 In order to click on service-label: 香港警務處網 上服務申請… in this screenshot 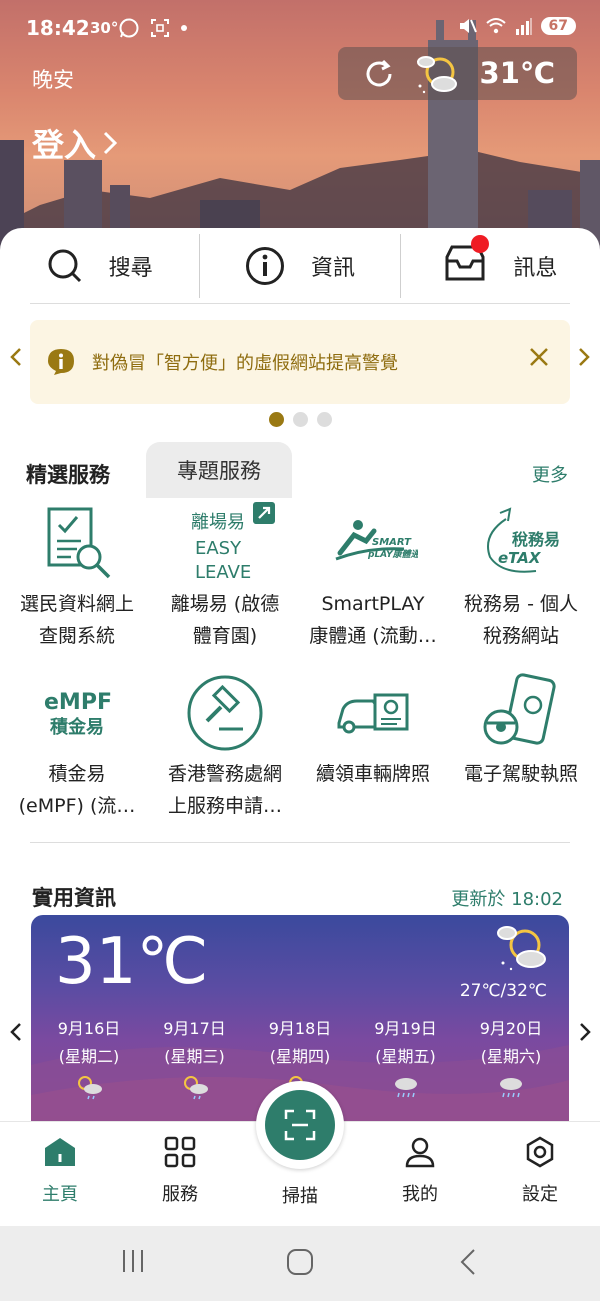, I will do `click(224, 790)`.